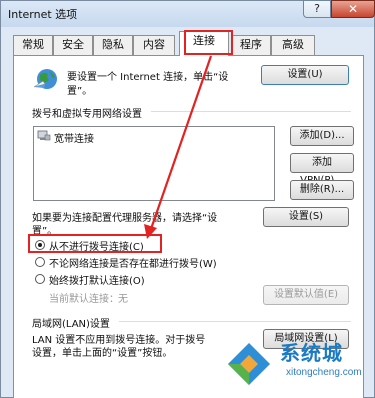 The height and width of the screenshot is (398, 375). I want to click on watermark-url: xitongcheng.com, so click(324, 372).